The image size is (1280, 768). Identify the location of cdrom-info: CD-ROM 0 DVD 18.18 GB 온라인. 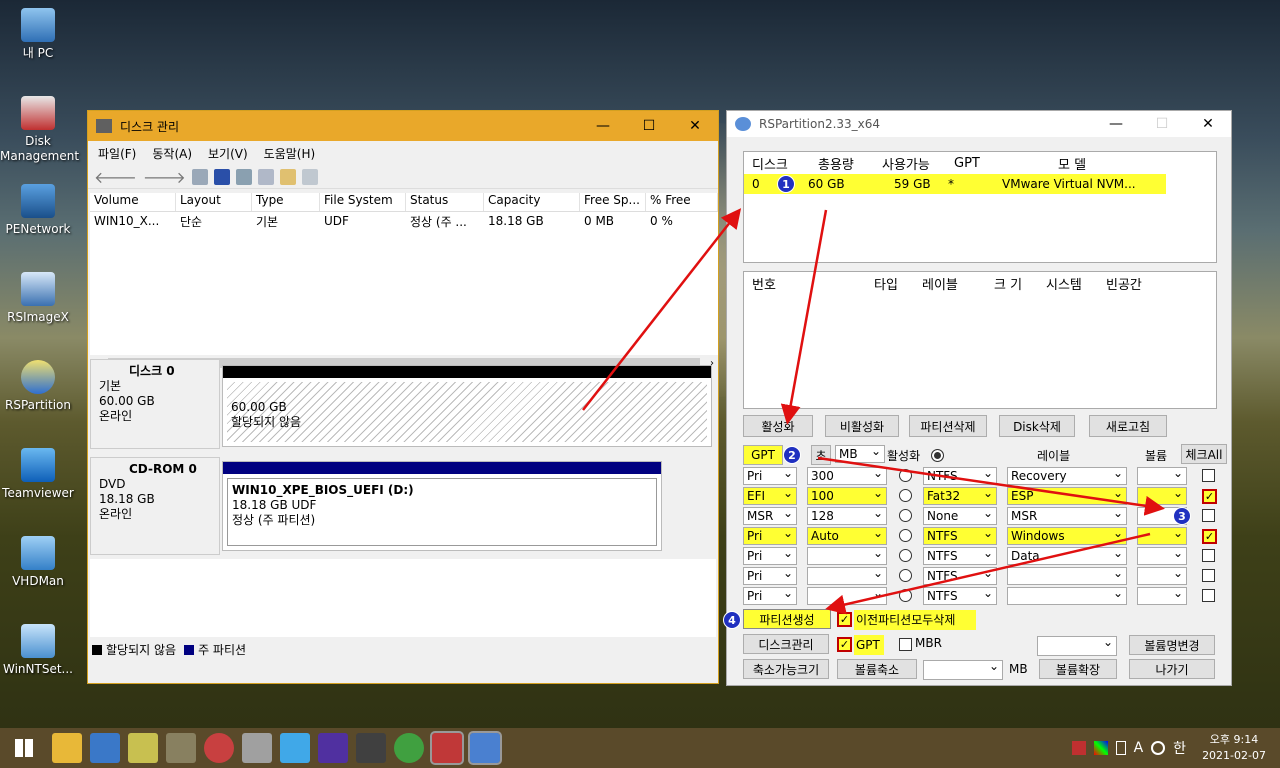
(155, 506).